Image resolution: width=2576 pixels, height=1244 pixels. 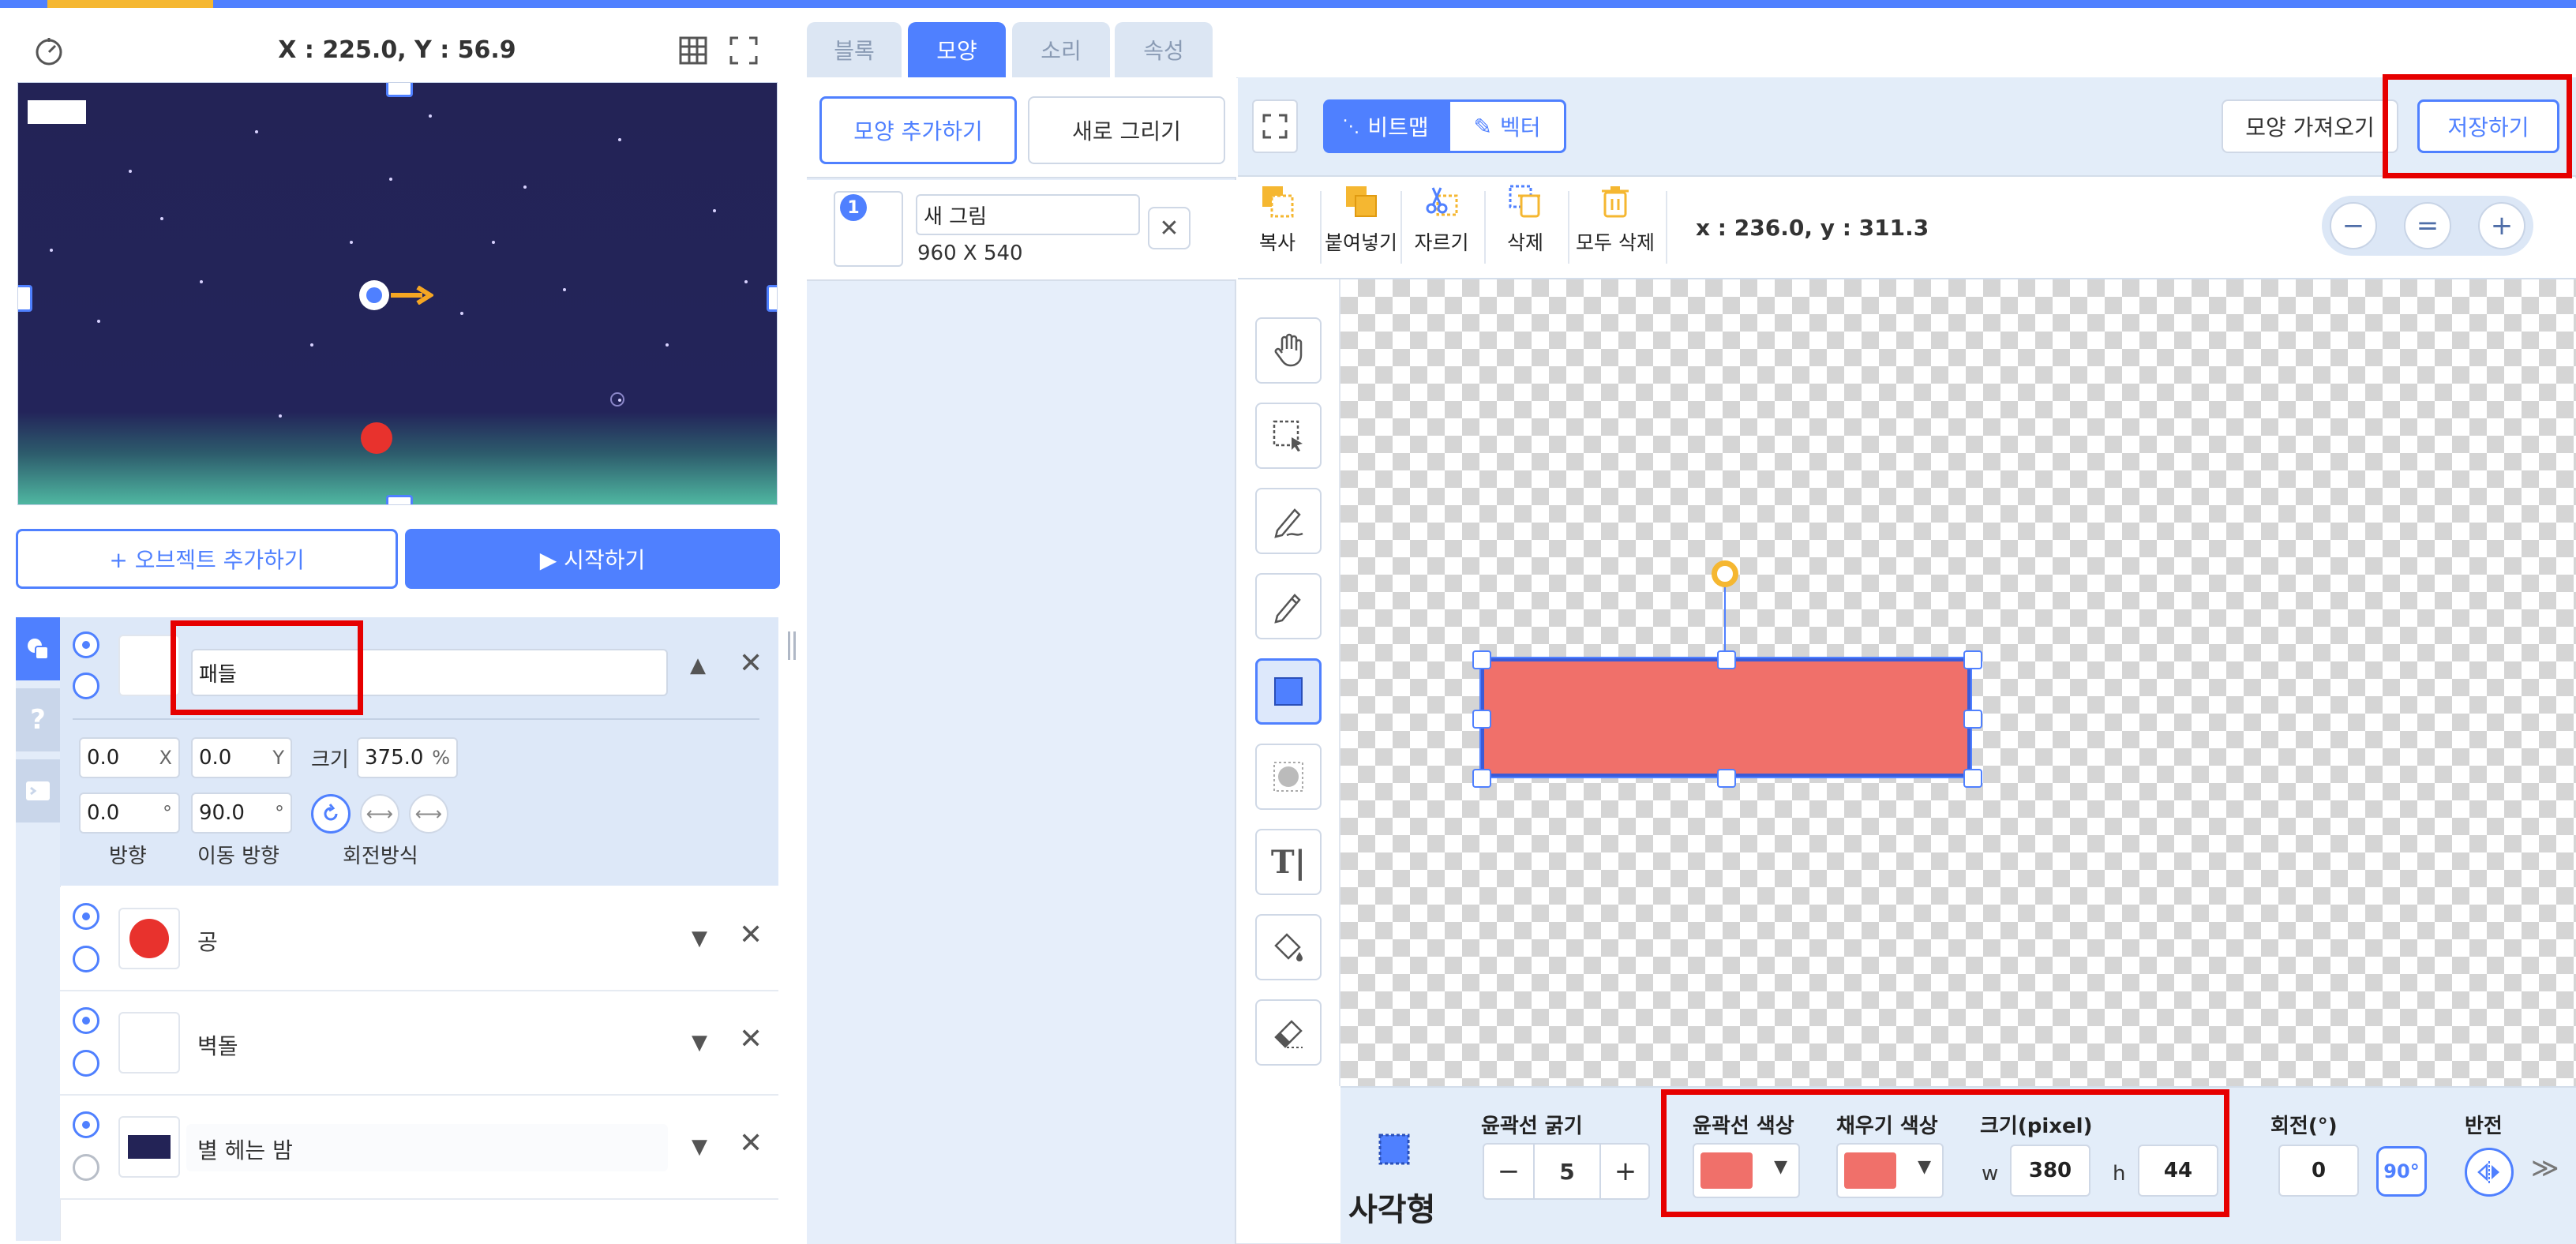 I want to click on import-shape-button: 모양 가져오기, so click(x=2310, y=126).